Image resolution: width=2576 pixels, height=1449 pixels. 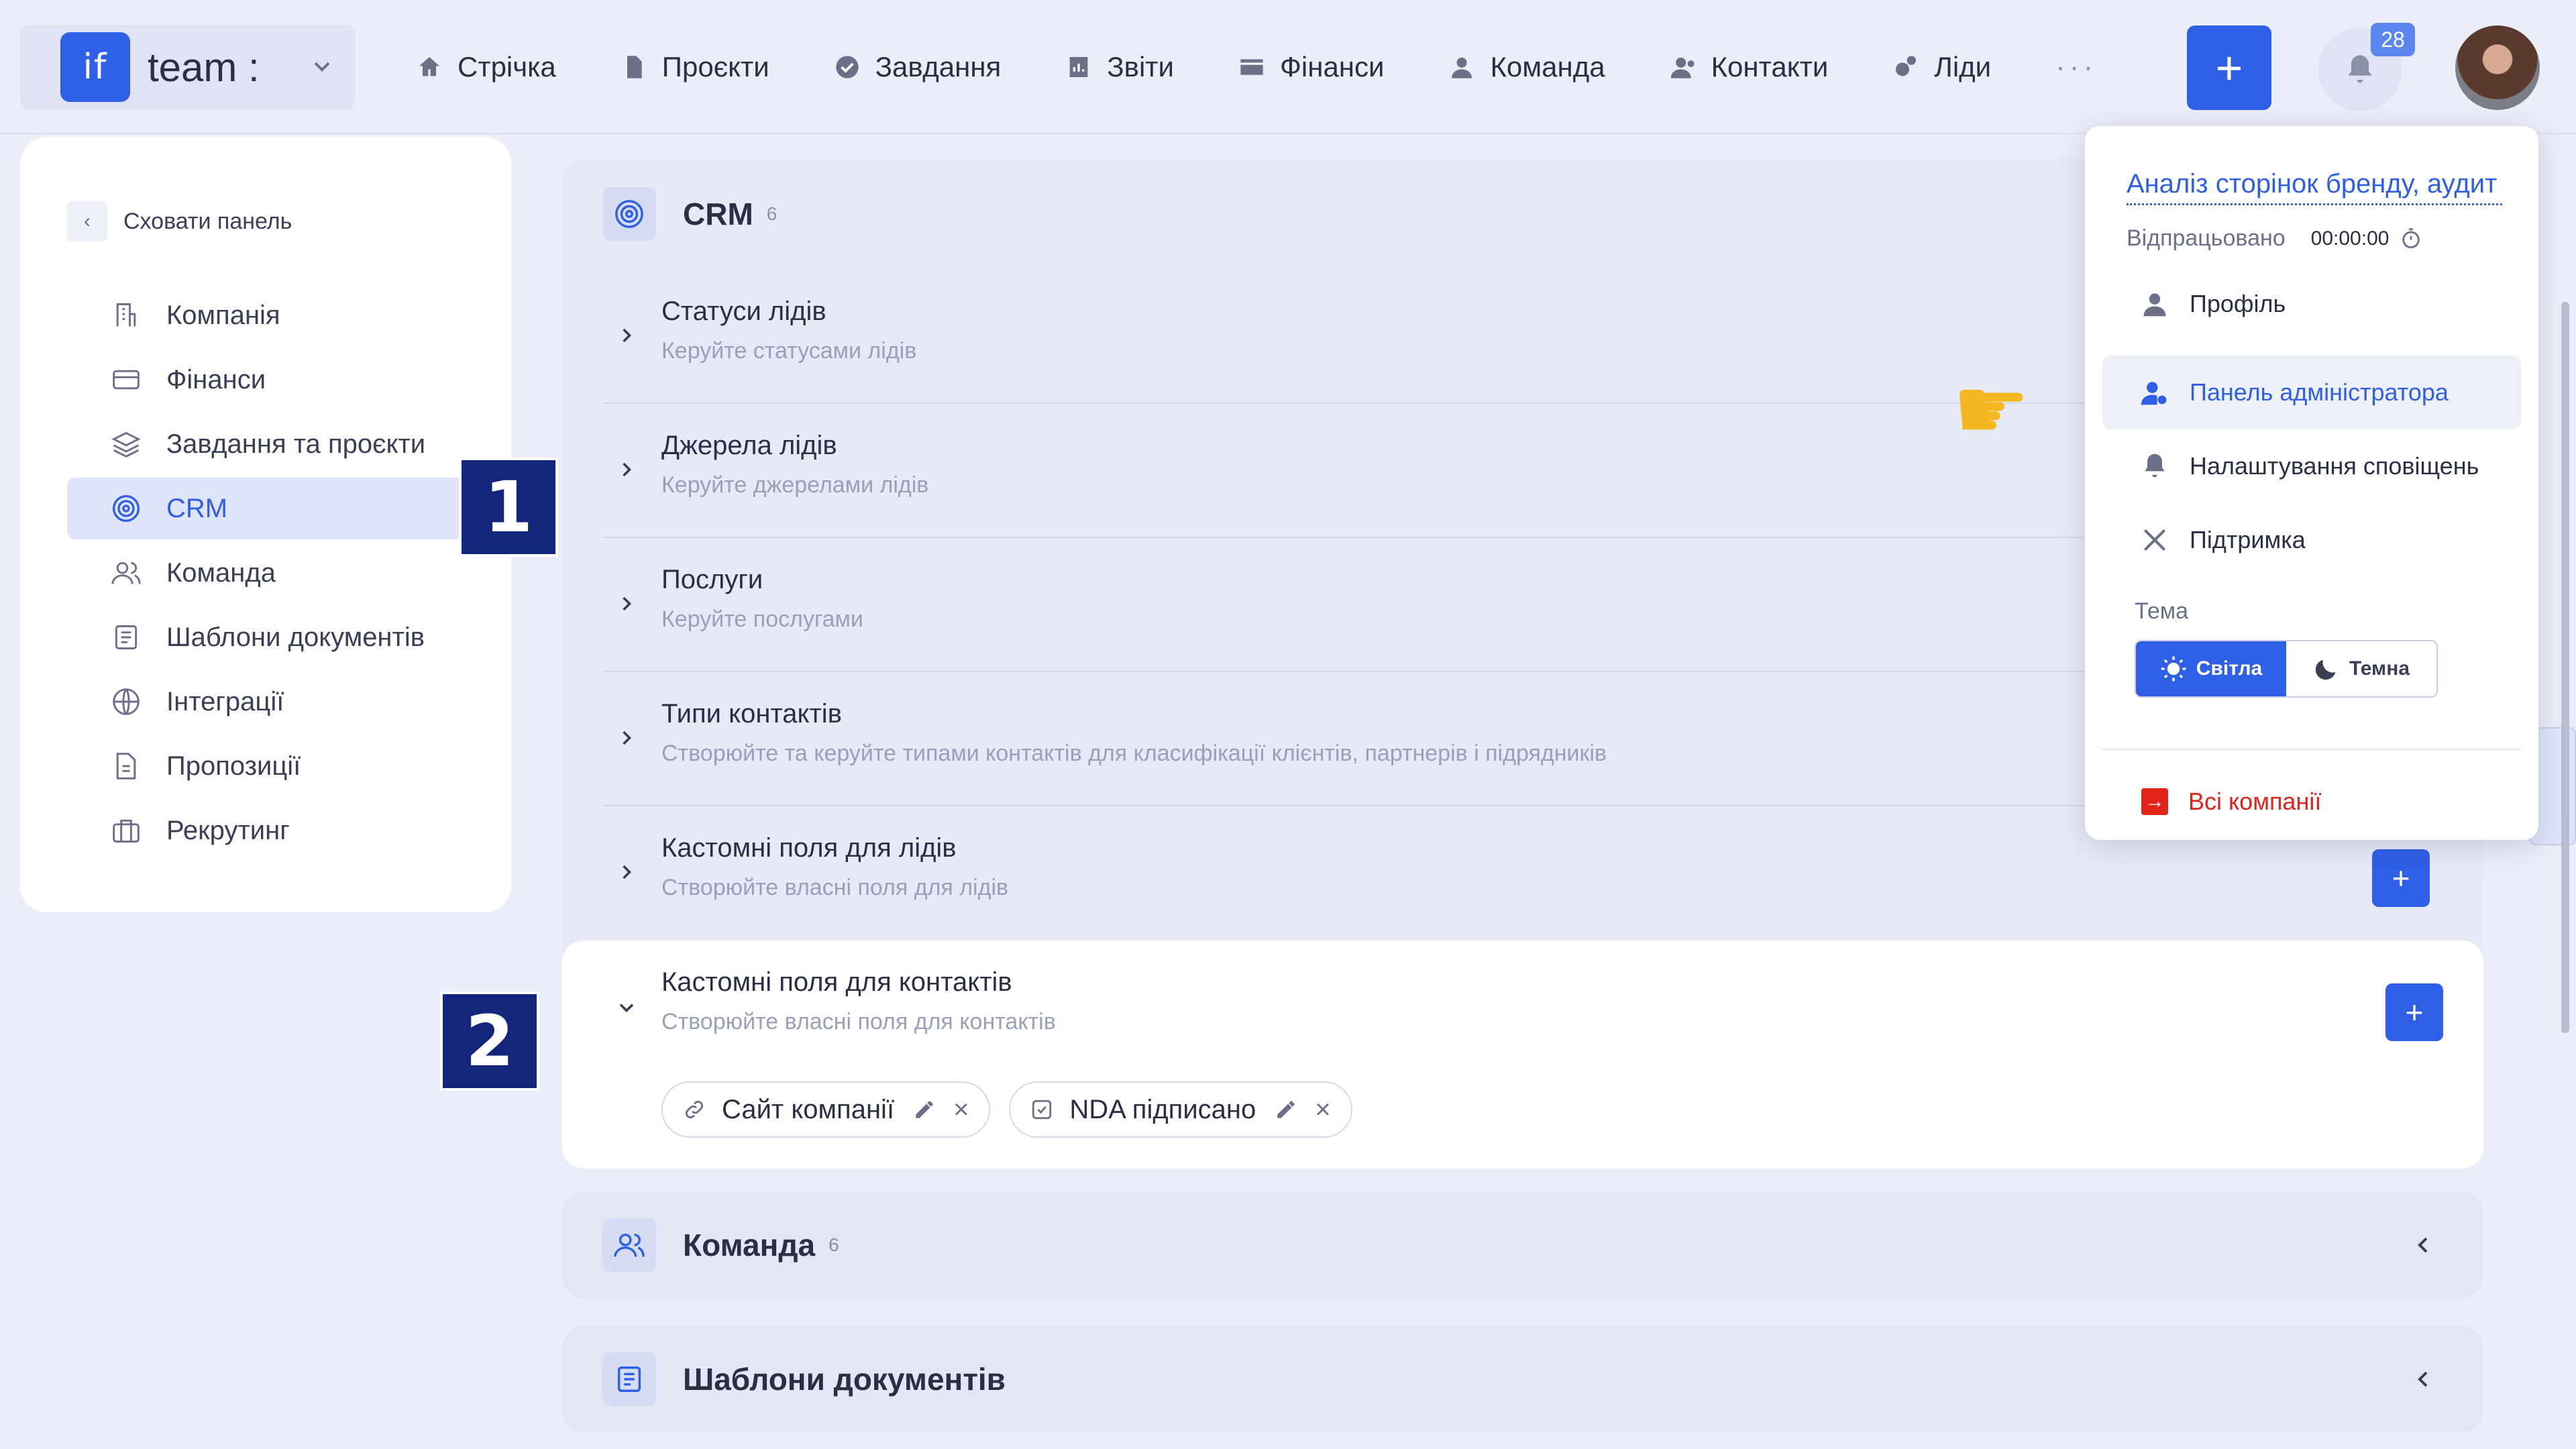 What do you see at coordinates (1547, 67) in the screenshot?
I see `nav-label: Команда` at bounding box center [1547, 67].